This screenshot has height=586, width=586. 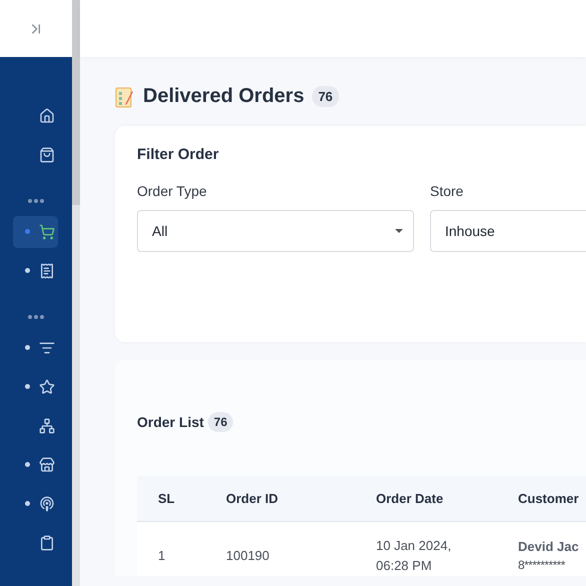 I want to click on scrollbar, so click(x=76, y=293).